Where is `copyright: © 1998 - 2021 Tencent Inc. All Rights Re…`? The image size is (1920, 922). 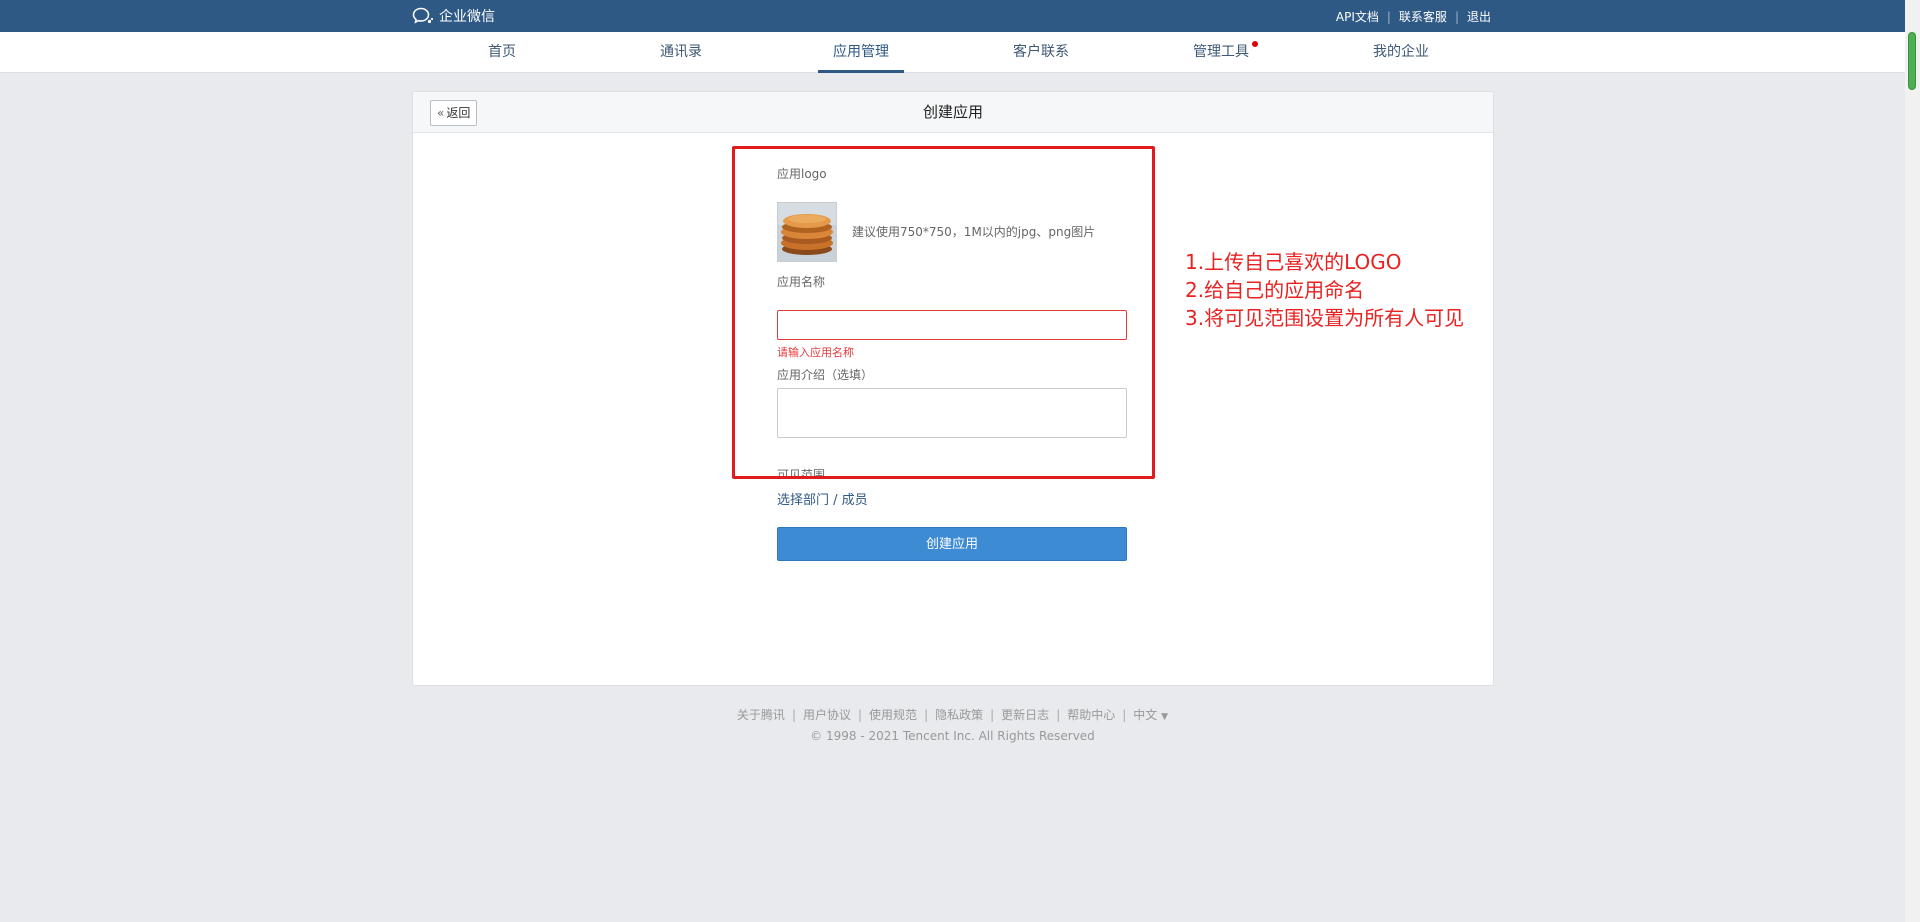 copyright: © 1998 - 2021 Tencent Inc. All Rights Re… is located at coordinates (952, 736).